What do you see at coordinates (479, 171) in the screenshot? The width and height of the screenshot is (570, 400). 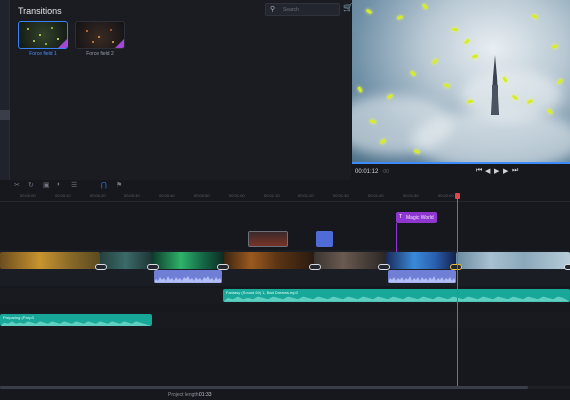 I see `skip-start-icon: ⏮` at bounding box center [479, 171].